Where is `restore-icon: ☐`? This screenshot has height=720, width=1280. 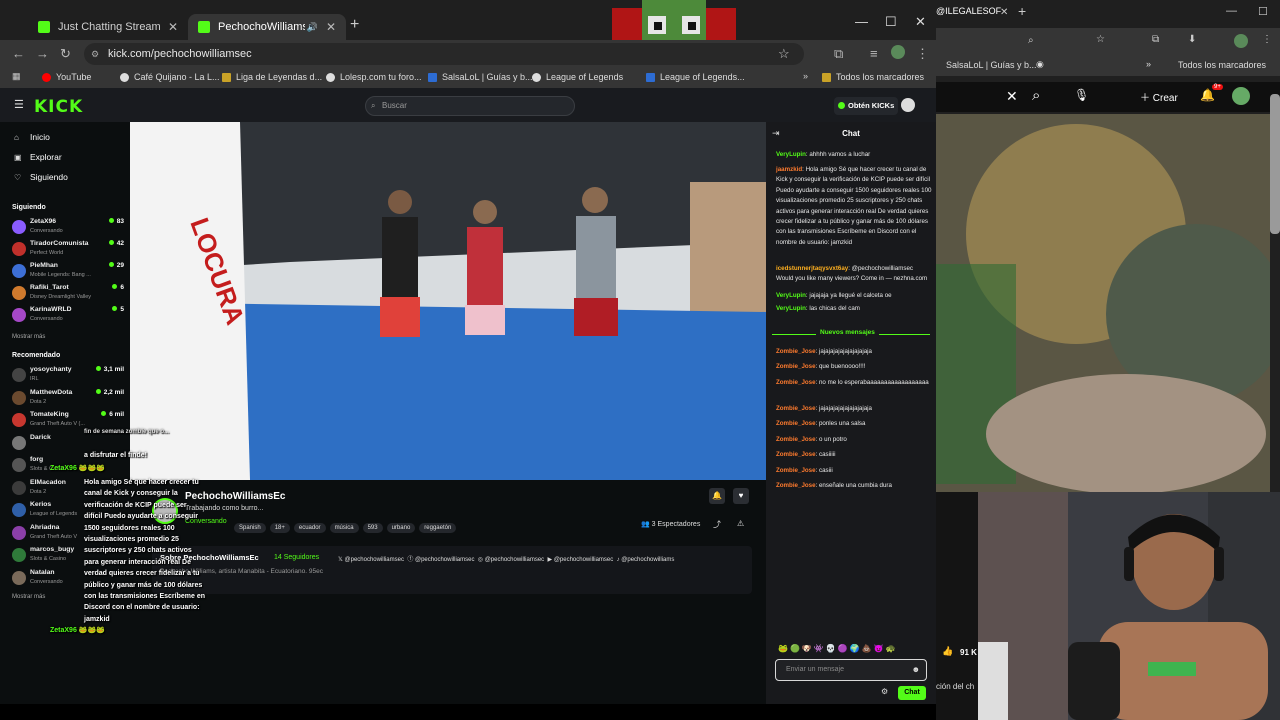 restore-icon: ☐ is located at coordinates (1263, 11).